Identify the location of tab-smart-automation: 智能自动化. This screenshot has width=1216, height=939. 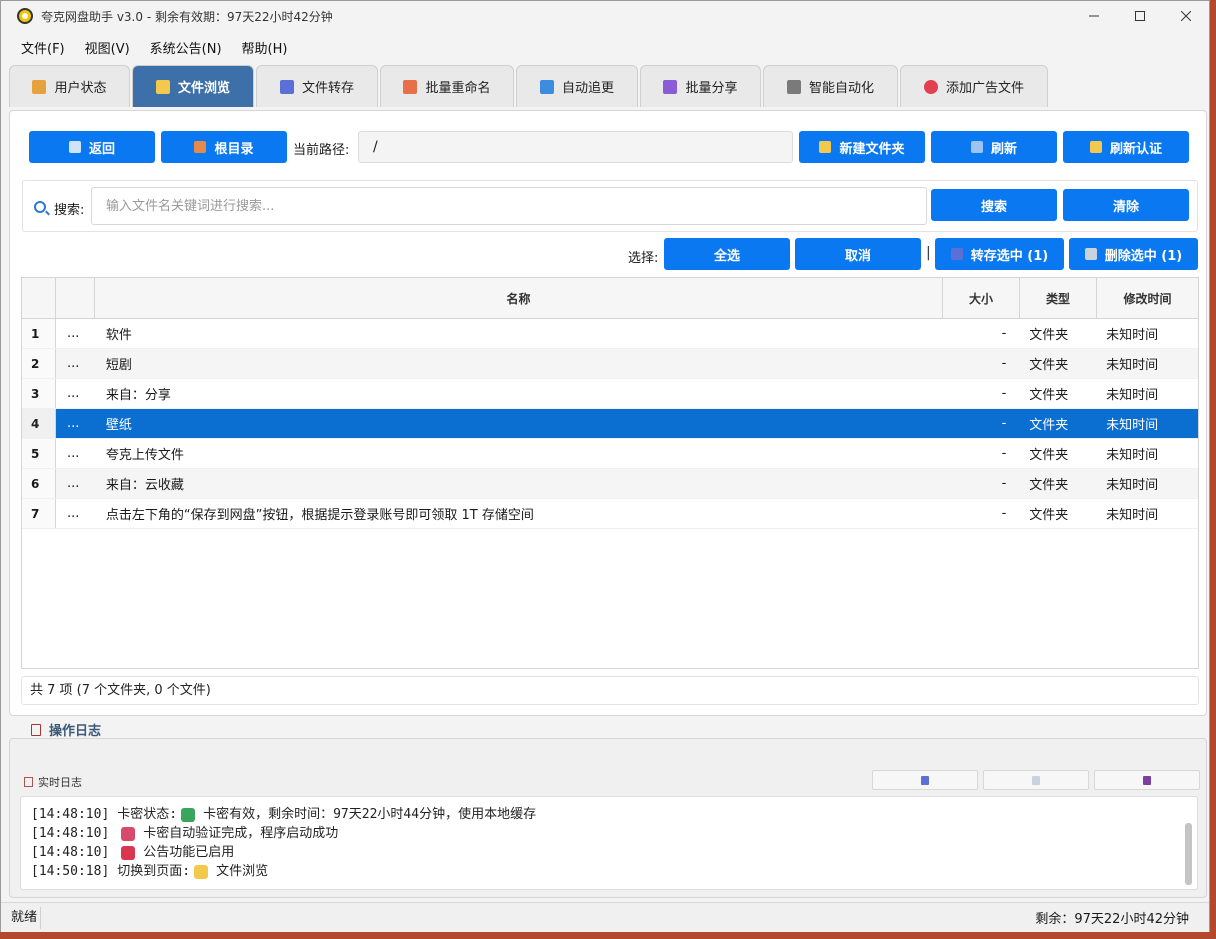
(830, 86).